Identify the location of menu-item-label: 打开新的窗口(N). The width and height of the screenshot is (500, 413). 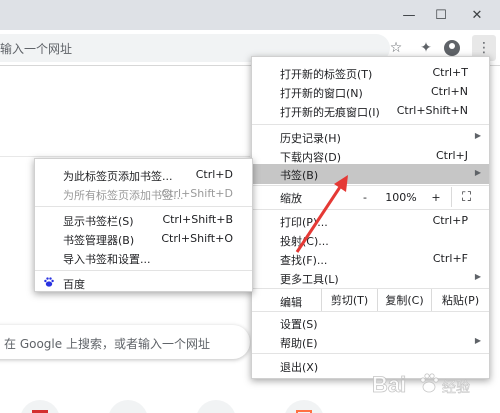
(321, 93).